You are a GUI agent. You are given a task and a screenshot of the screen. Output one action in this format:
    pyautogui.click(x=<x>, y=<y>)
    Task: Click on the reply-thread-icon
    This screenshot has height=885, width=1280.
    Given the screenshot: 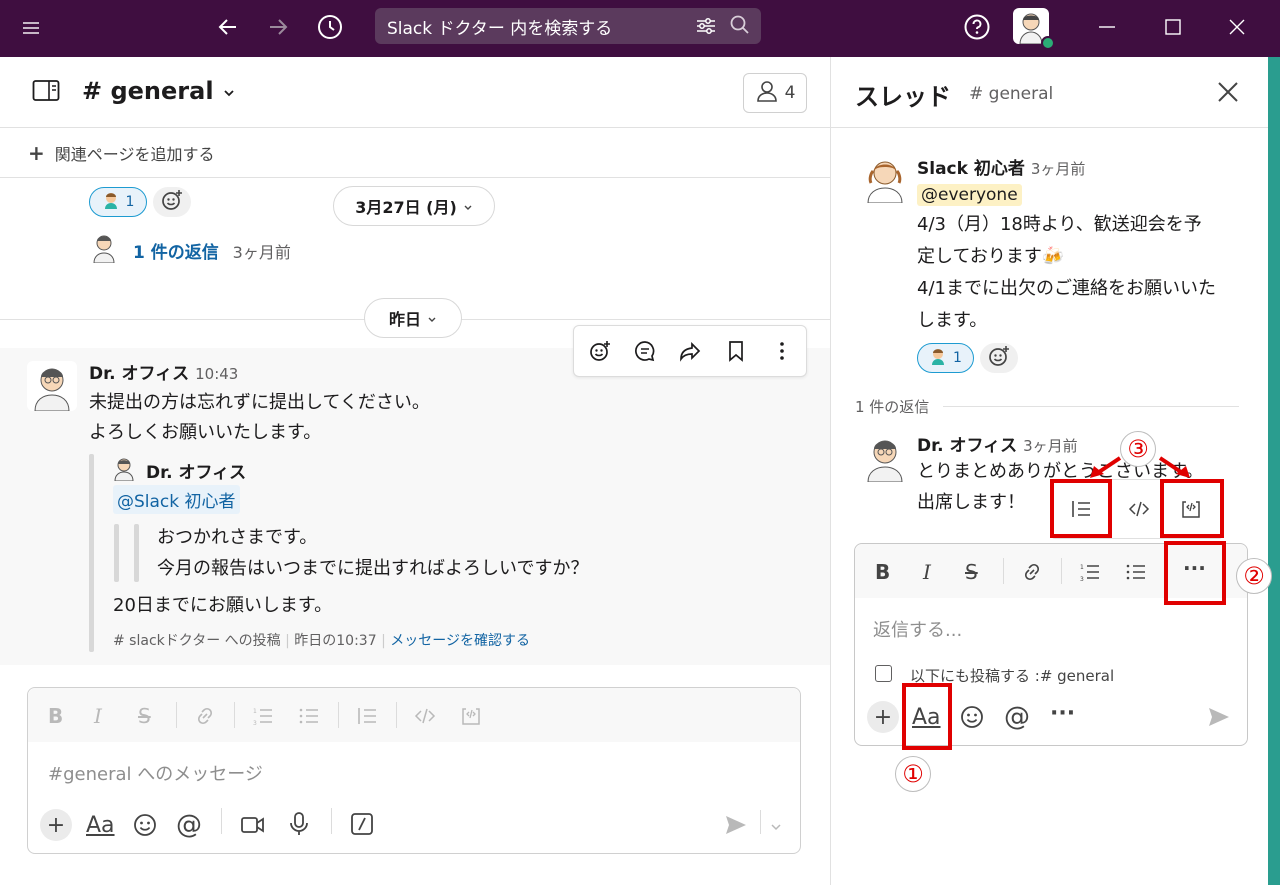 What is the action you would take?
    pyautogui.click(x=645, y=353)
    